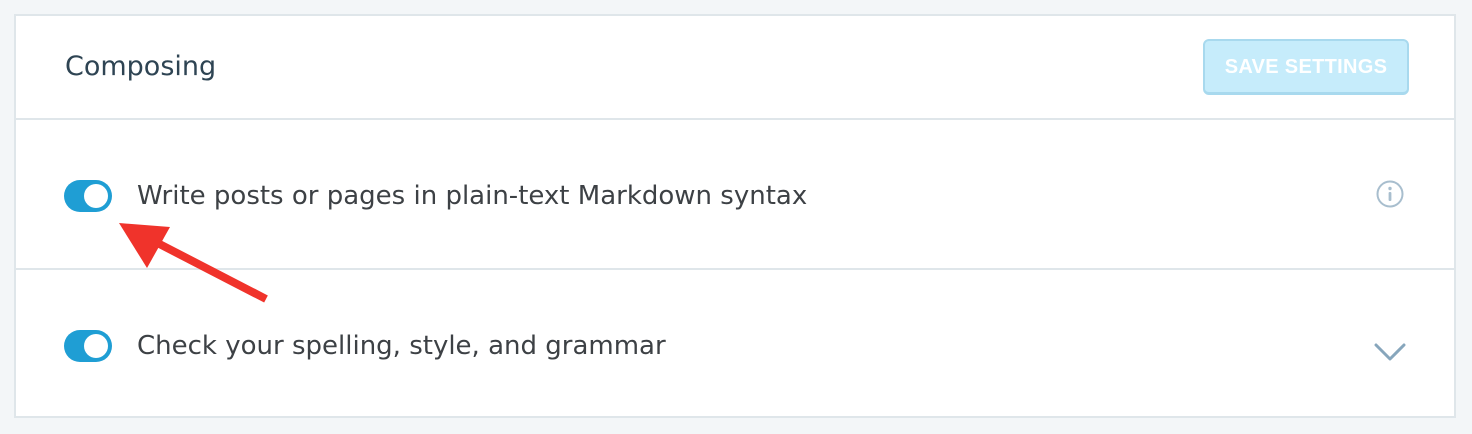 This screenshot has height=434, width=1472. Describe the element at coordinates (1390, 352) in the screenshot. I see `chevron-down-icon` at that location.